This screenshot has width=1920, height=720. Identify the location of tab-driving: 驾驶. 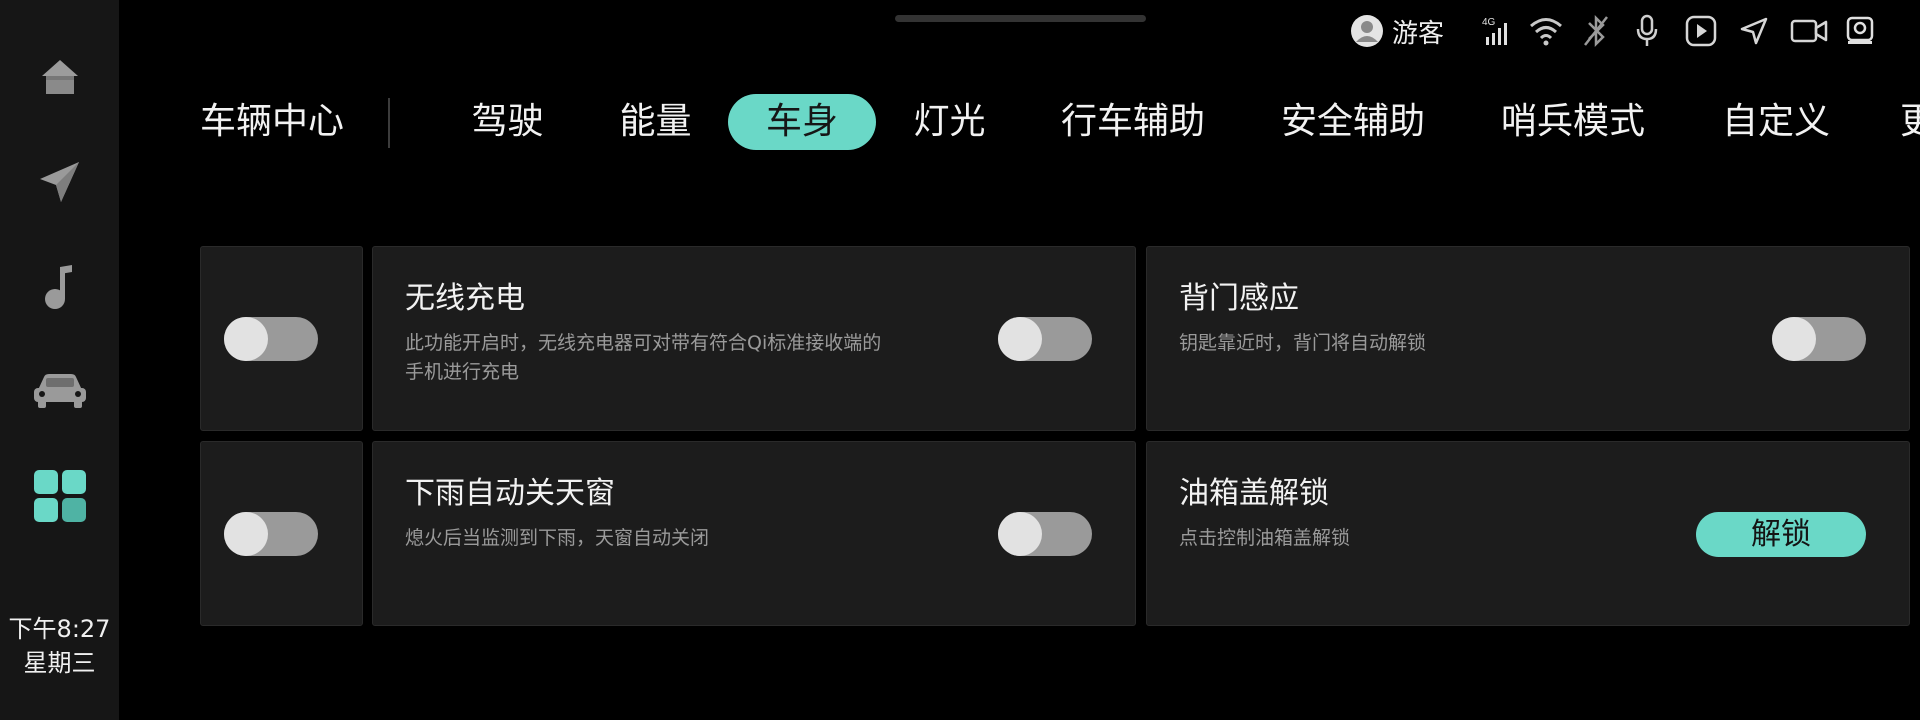
(507, 122).